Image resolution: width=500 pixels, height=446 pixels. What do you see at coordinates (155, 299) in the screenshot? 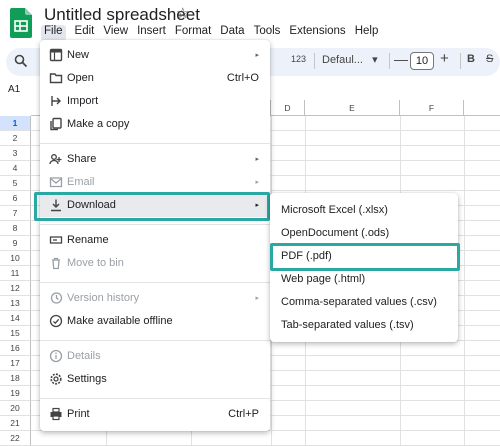
I see `menu-item-version-history: Version history ▸` at bounding box center [155, 299].